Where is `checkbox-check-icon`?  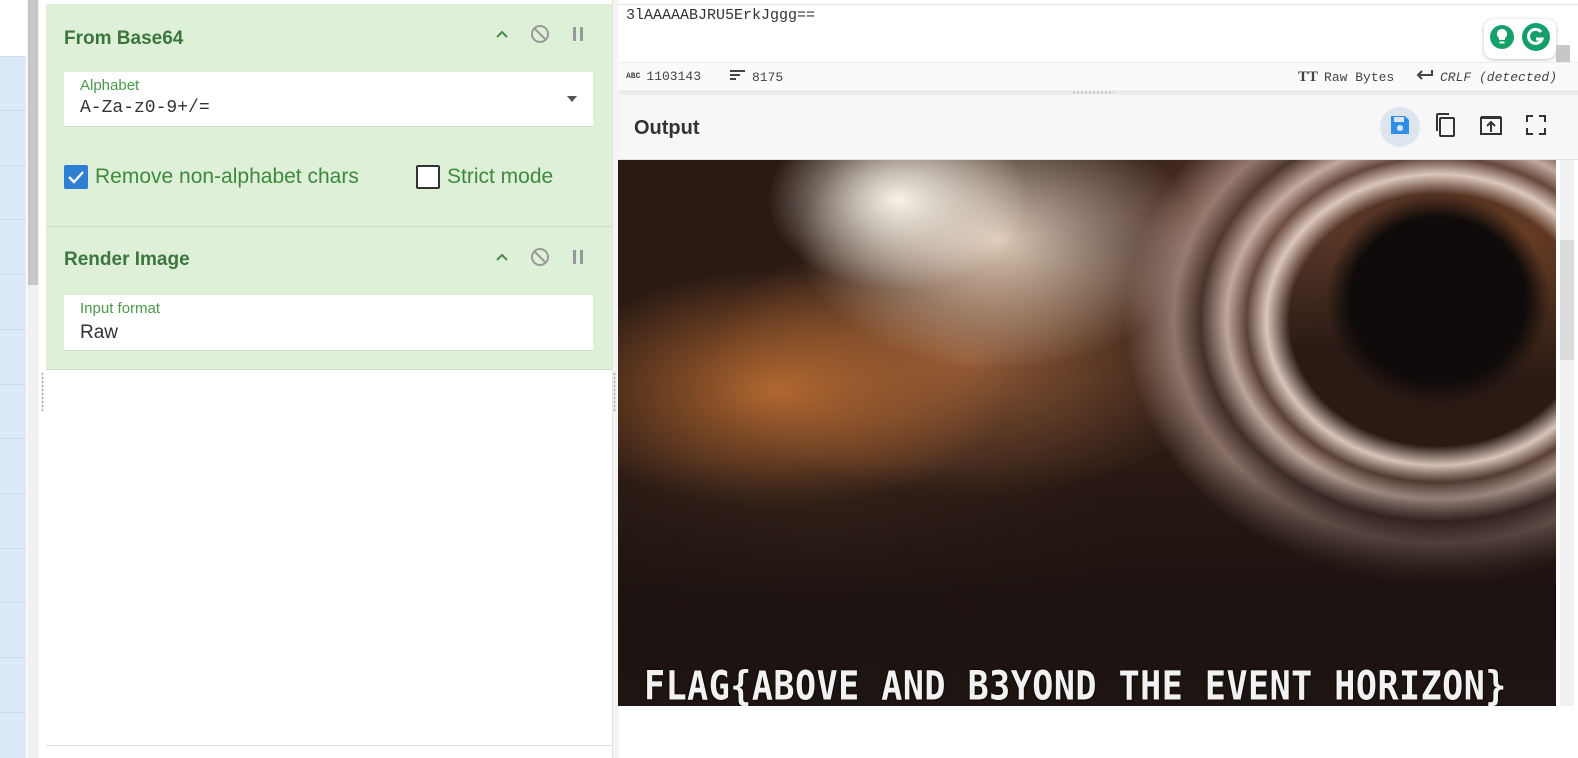
checkbox-check-icon is located at coordinates (76, 177).